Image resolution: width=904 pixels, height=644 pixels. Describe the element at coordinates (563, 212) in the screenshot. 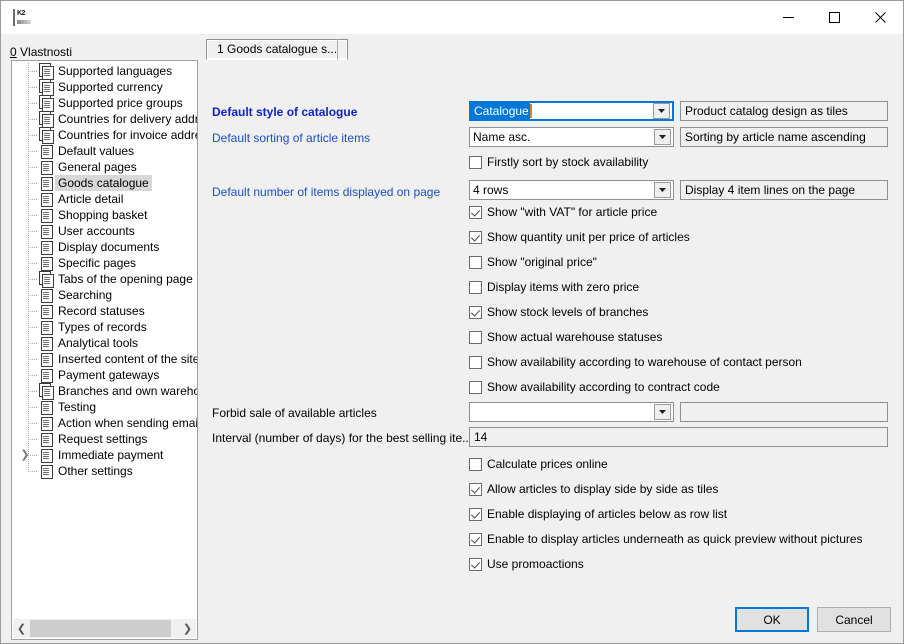

I see `checkbox-row: Show "with VAT" for article price` at that location.